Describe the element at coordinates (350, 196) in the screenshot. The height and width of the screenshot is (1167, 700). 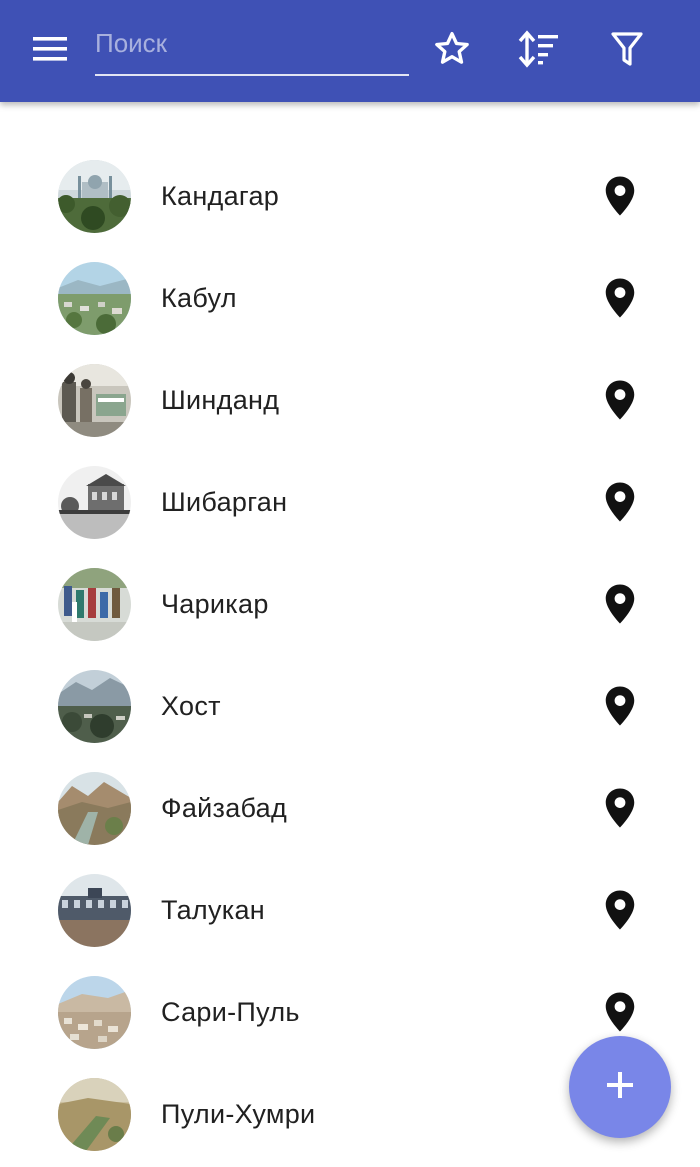
I see `list-item: Кандагар` at that location.